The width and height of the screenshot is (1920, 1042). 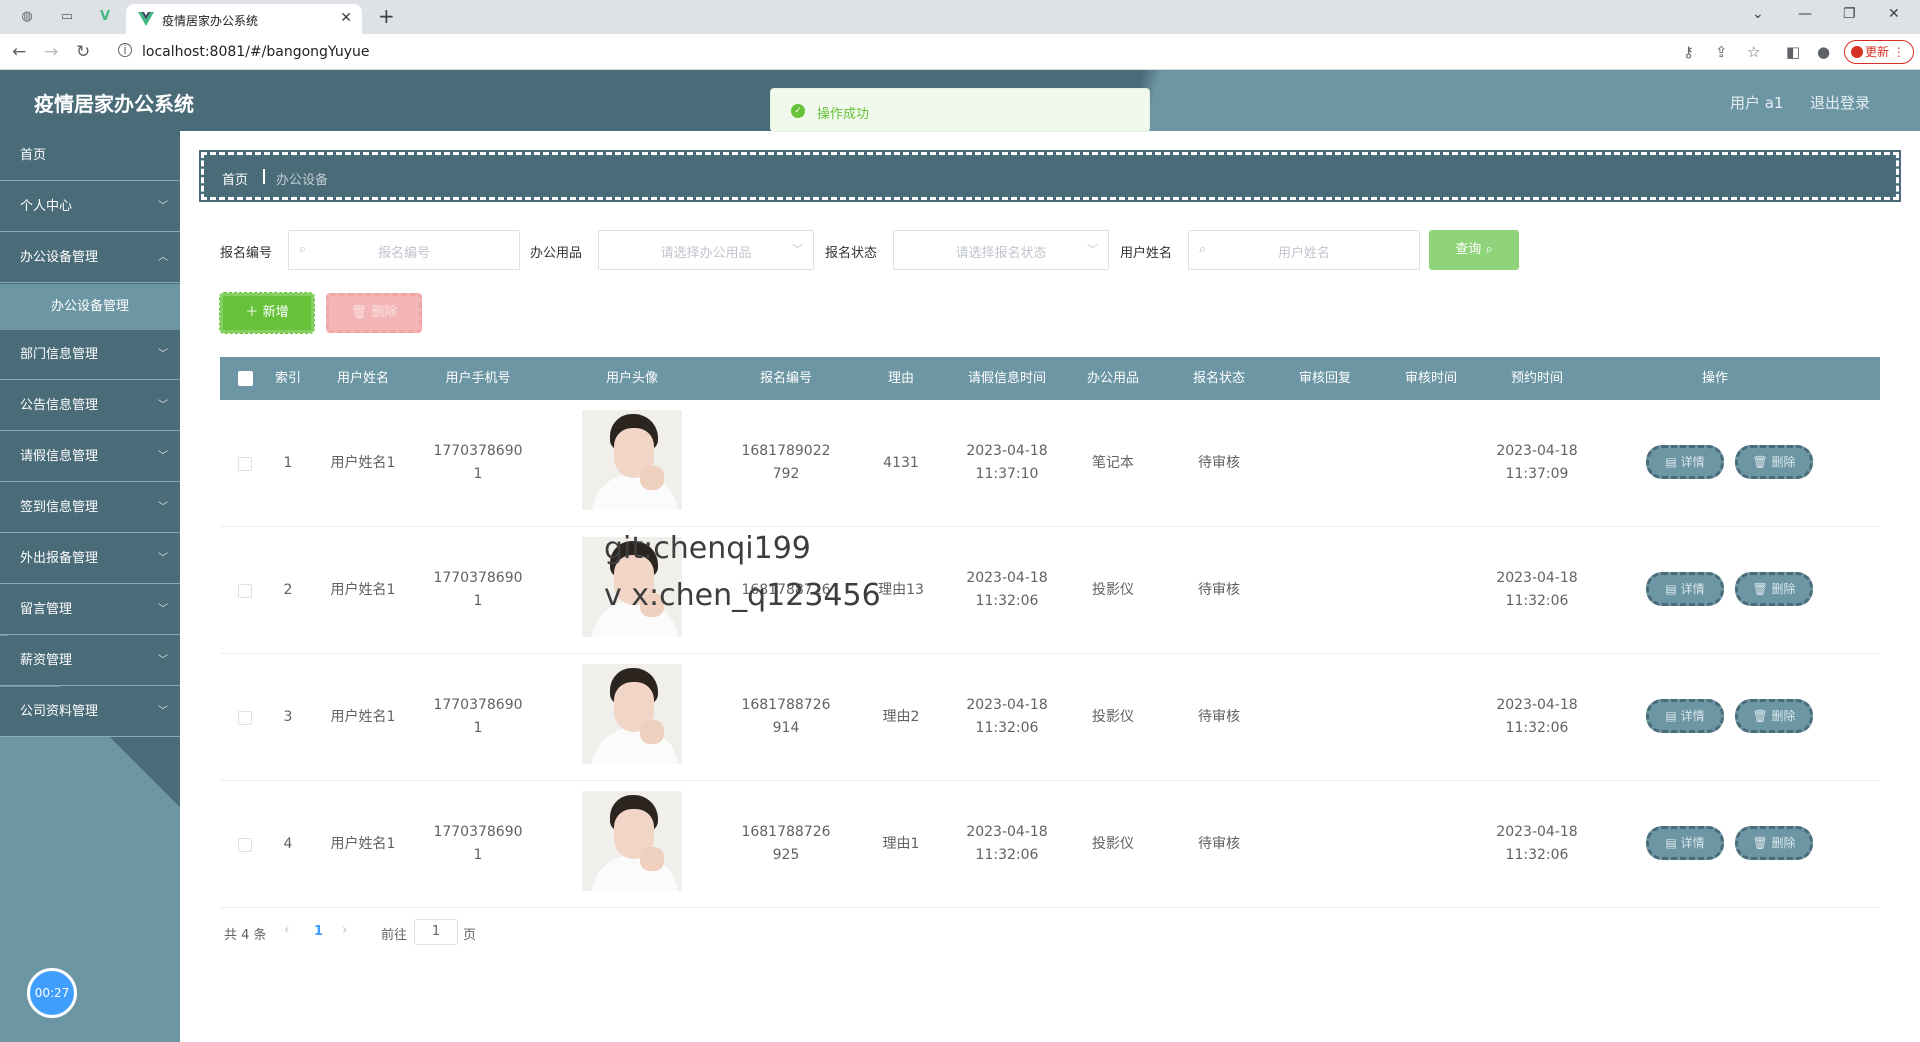 What do you see at coordinates (90, 661) in the screenshot?
I see `sidebar-item-salary: 薪资管理 ﹀` at bounding box center [90, 661].